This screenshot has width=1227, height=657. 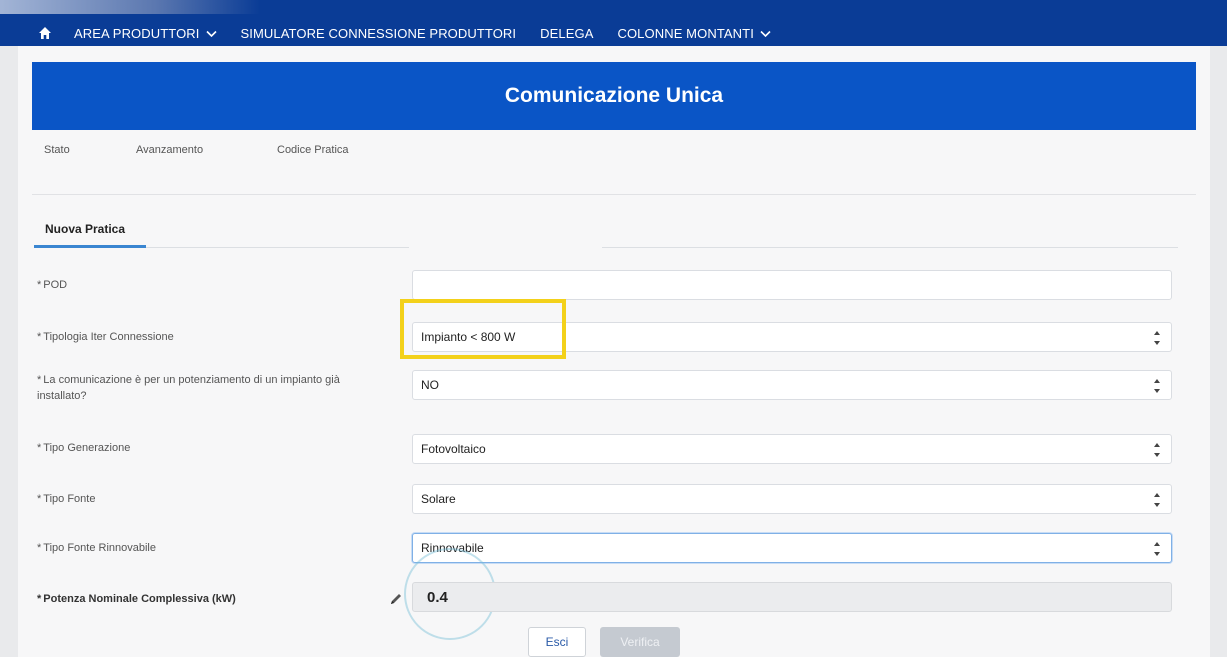 I want to click on page-title: Comunicazione Unica, so click(x=614, y=96).